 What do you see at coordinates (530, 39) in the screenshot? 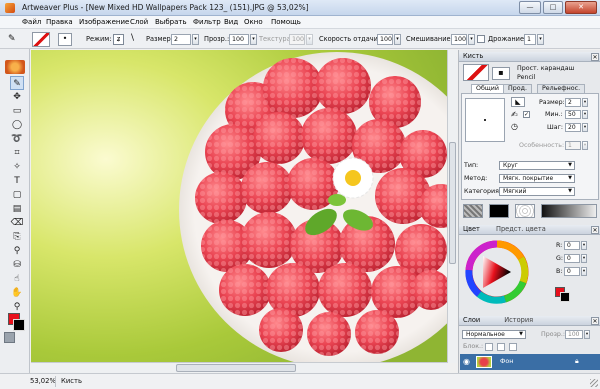
I see `jitter-input: 1` at bounding box center [530, 39].